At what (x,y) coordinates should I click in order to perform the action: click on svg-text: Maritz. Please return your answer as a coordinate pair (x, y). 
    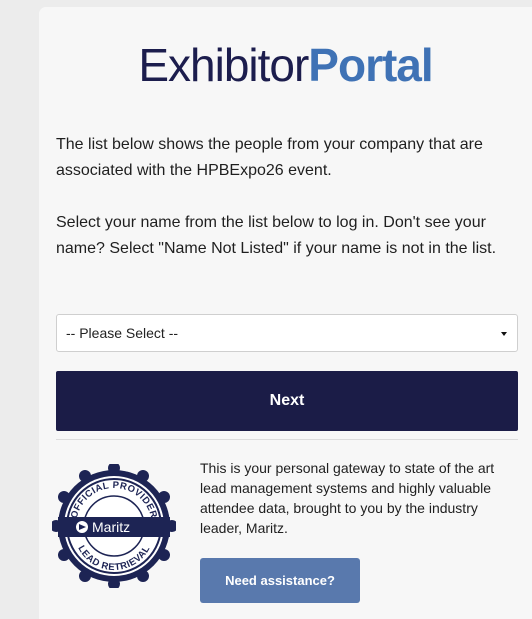
    Looking at the image, I should click on (111, 527).